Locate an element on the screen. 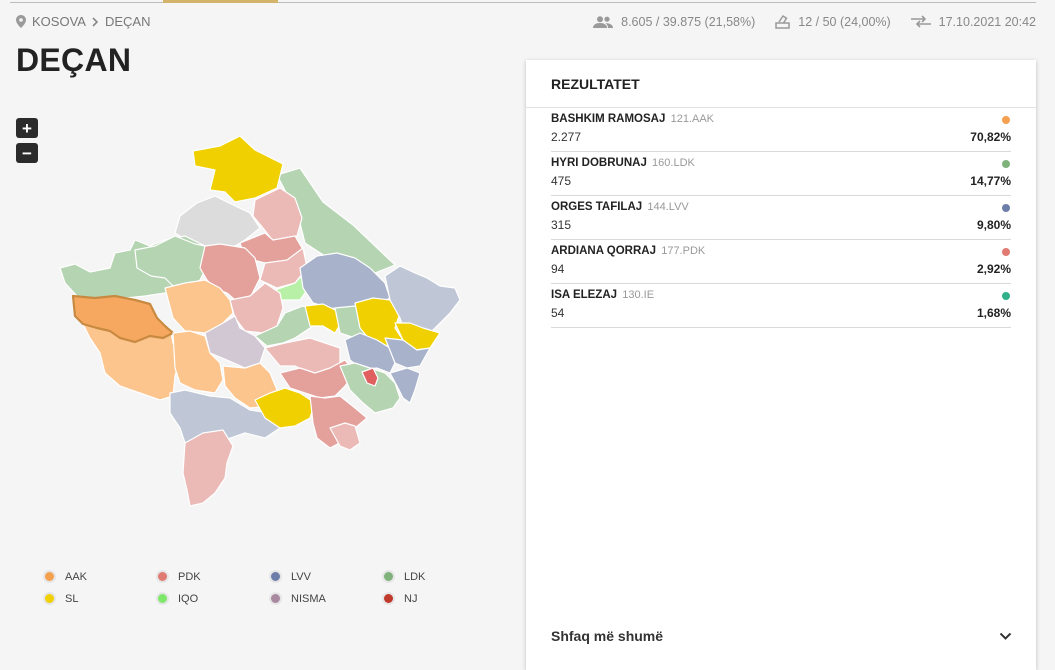  legend-item: AAK is located at coordinates (99, 576).